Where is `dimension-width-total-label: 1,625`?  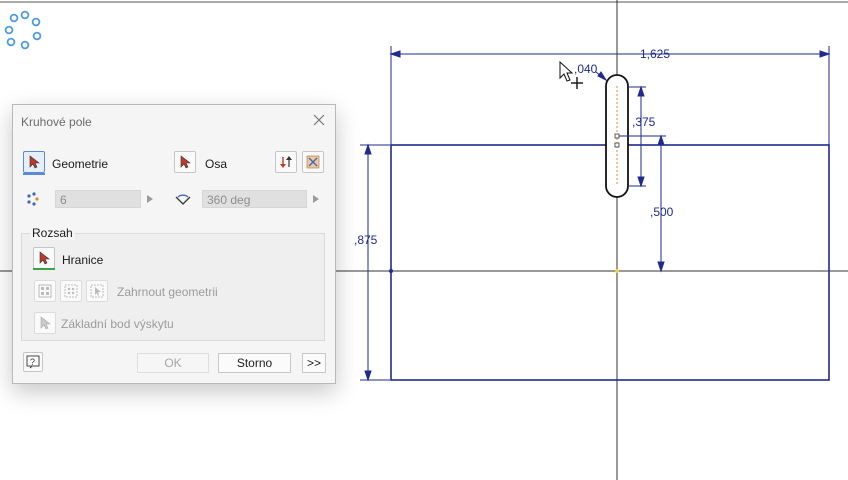
dimension-width-total-label: 1,625 is located at coordinates (655, 54).